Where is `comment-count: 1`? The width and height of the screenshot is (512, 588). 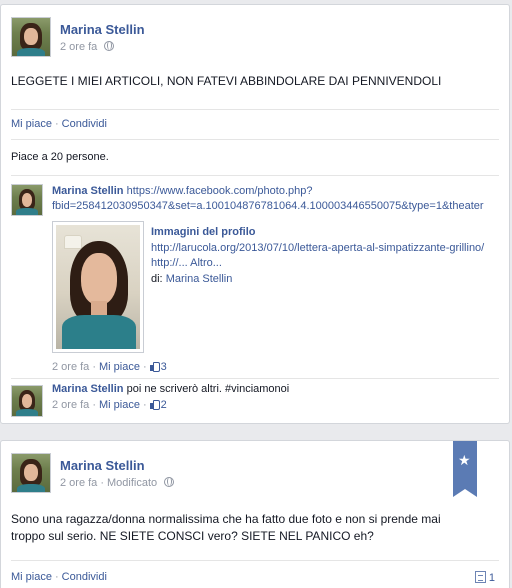
comment-count: 1 is located at coordinates (484, 577).